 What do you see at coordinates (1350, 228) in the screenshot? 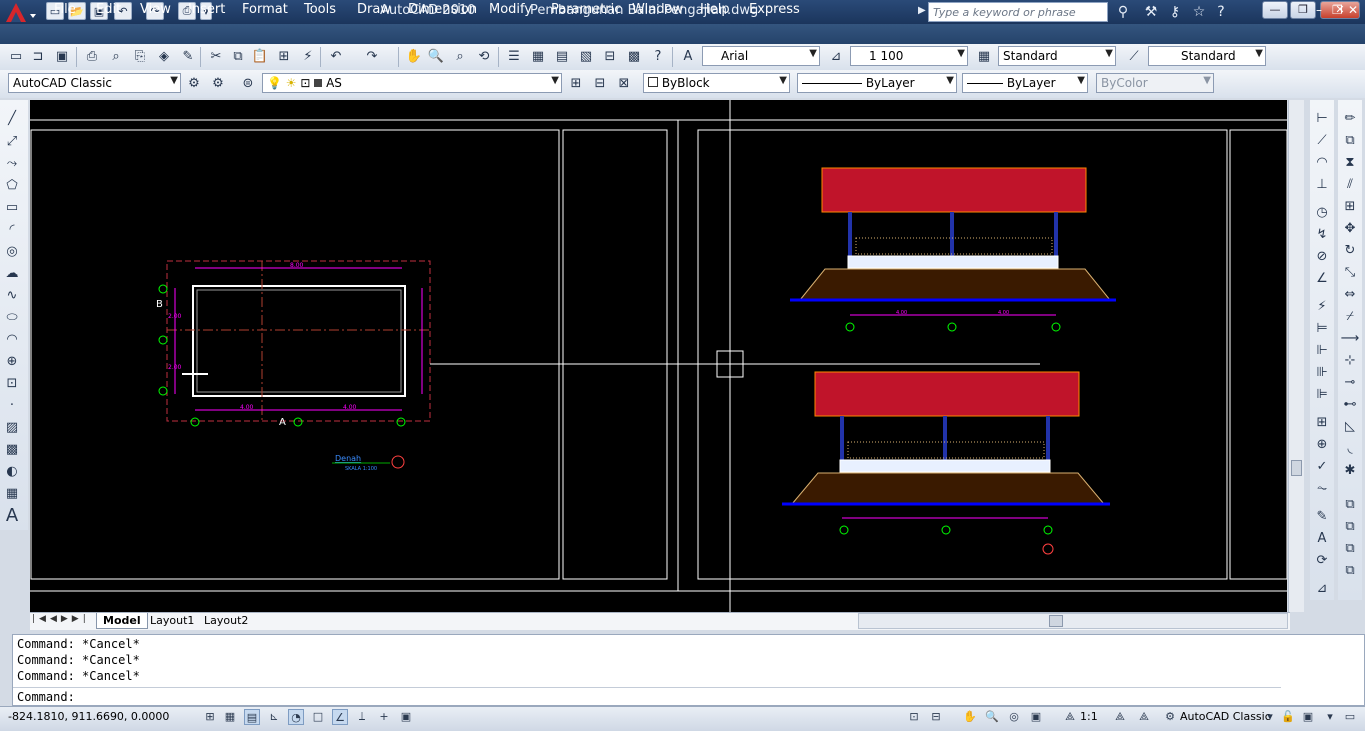
I see `move-icon: ✥` at bounding box center [1350, 228].